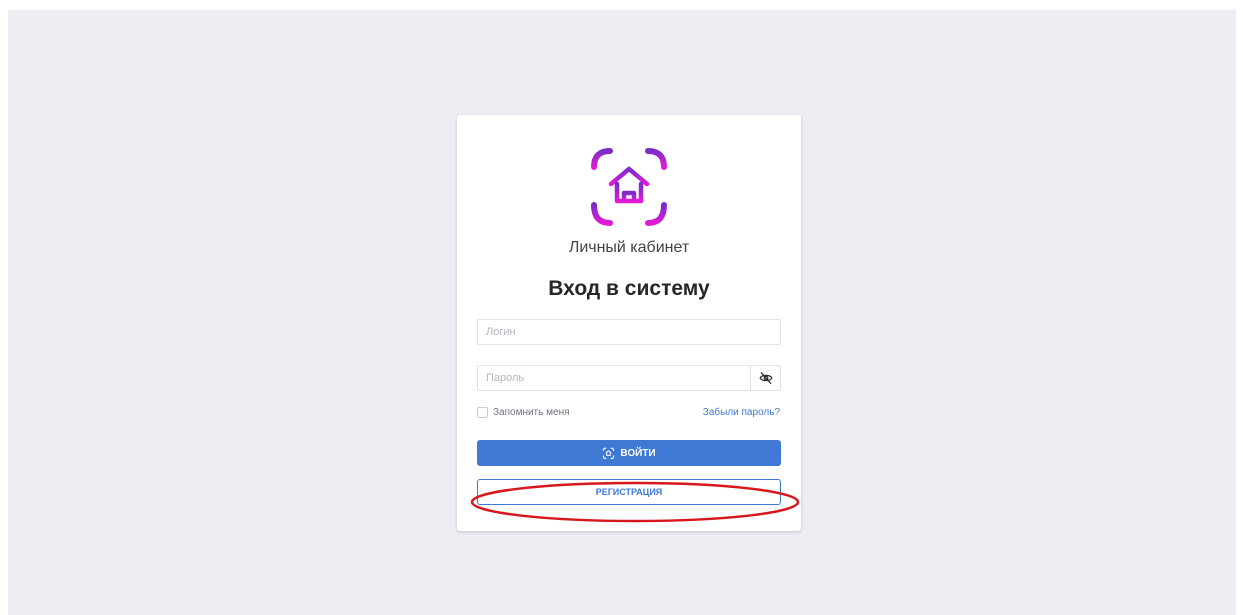 The image size is (1243, 615). I want to click on login-button: ВОЙТИ, so click(629, 453).